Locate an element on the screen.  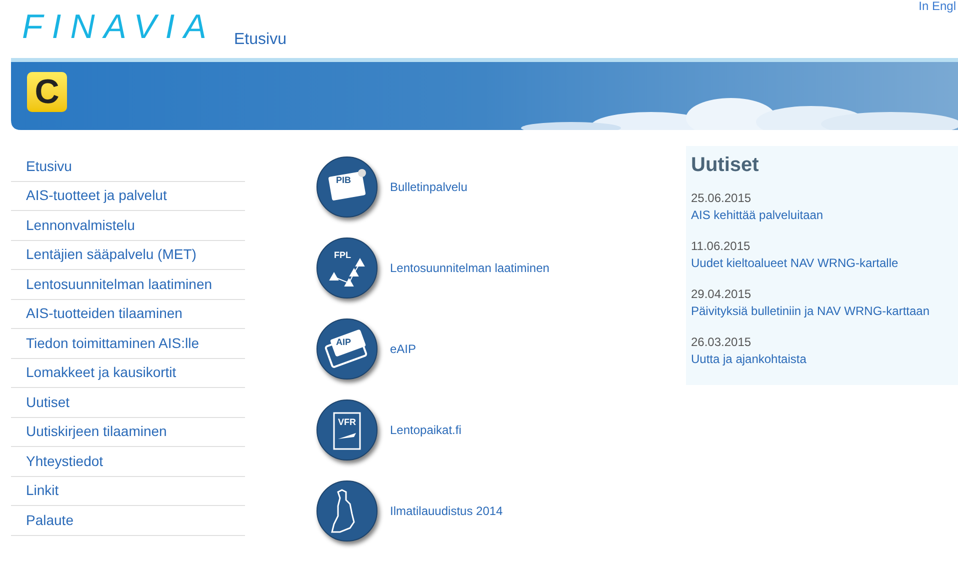
document-stack-icon is located at coordinates (346, 348).